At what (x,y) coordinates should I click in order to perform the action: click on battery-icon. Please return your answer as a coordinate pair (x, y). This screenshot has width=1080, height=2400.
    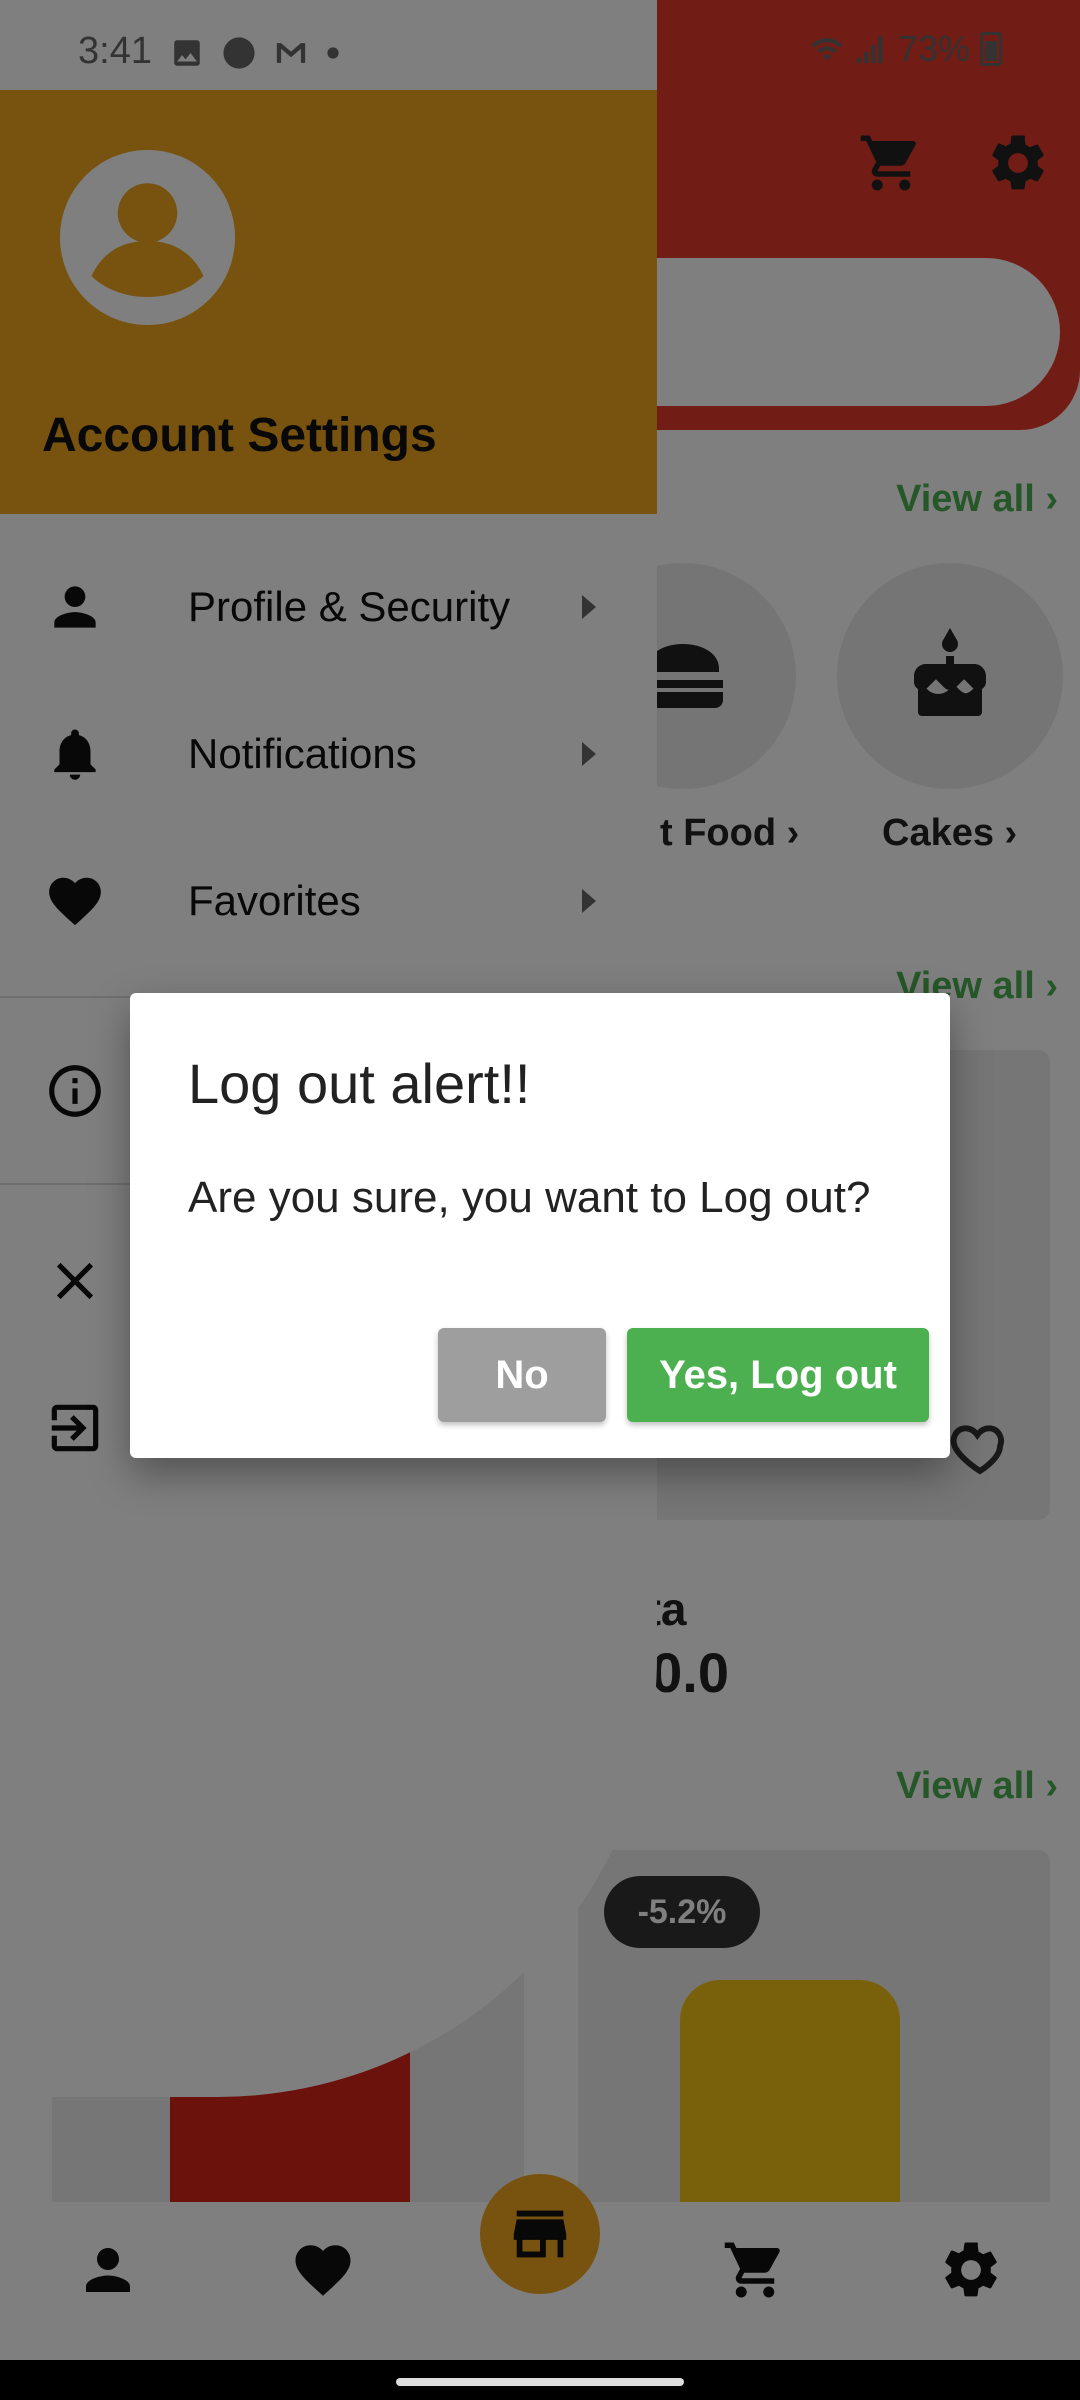
    Looking at the image, I should click on (991, 49).